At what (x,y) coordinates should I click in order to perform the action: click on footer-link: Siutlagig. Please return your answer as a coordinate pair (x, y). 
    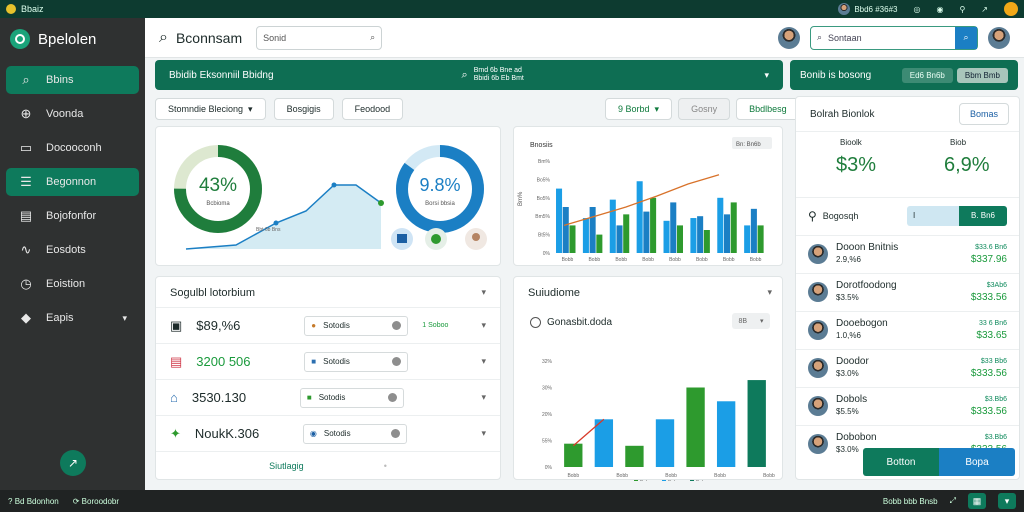
    Looking at the image, I should click on (286, 466).